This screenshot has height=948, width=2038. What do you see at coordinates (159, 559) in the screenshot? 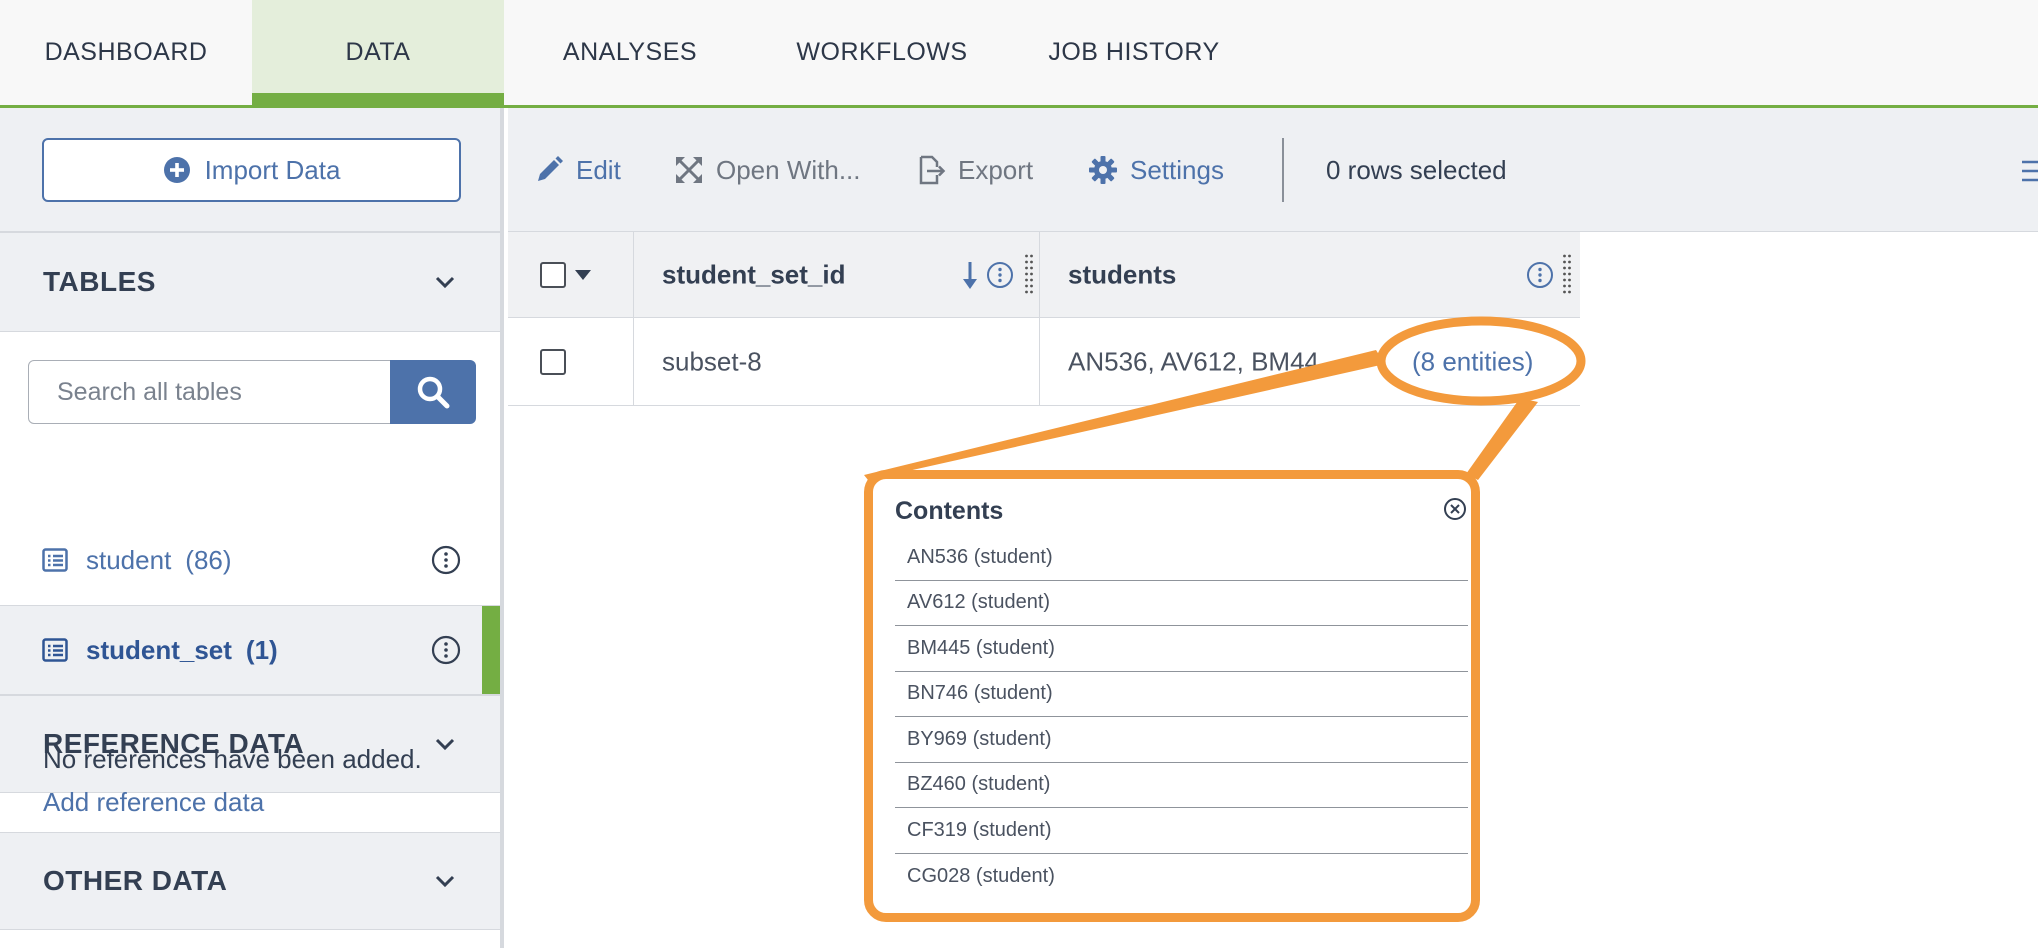
I see `table-name: student (86)` at bounding box center [159, 559].